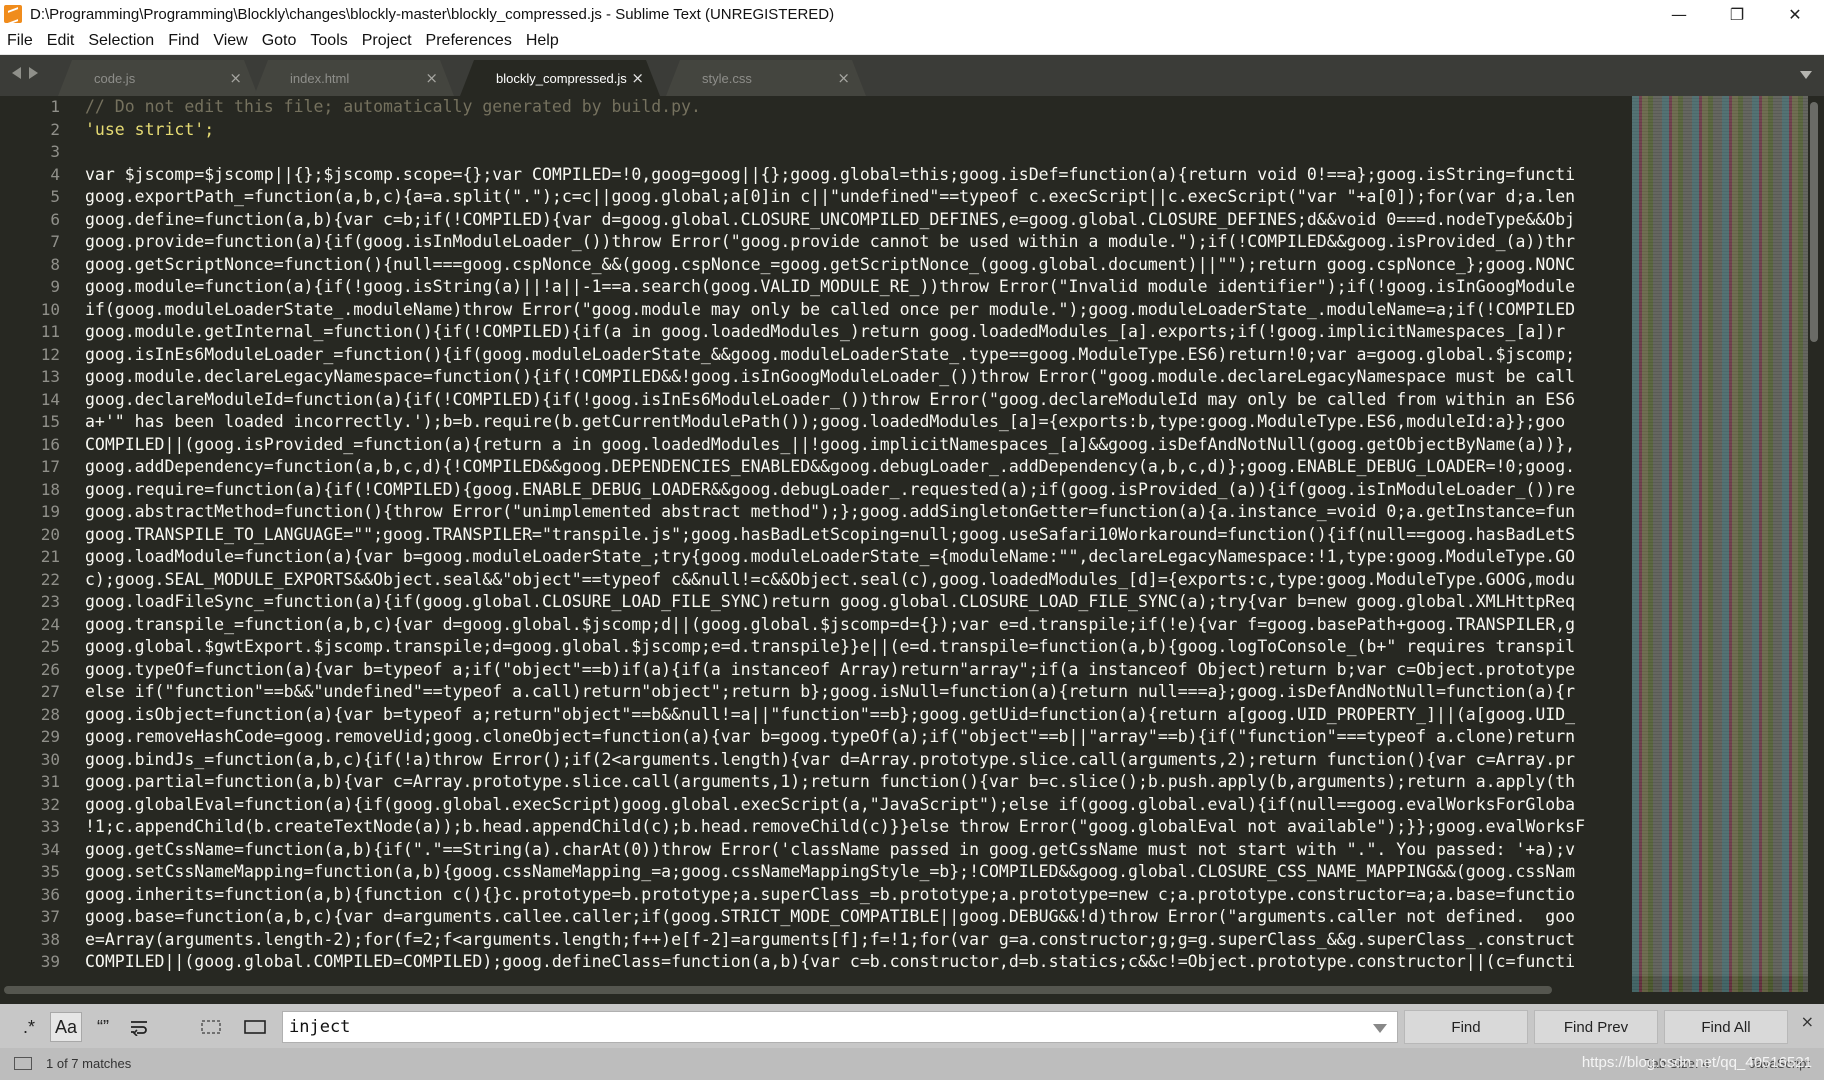 The width and height of the screenshot is (1824, 1080). What do you see at coordinates (1807, 1021) in the screenshot?
I see `find-panel-close-icon: ×` at bounding box center [1807, 1021].